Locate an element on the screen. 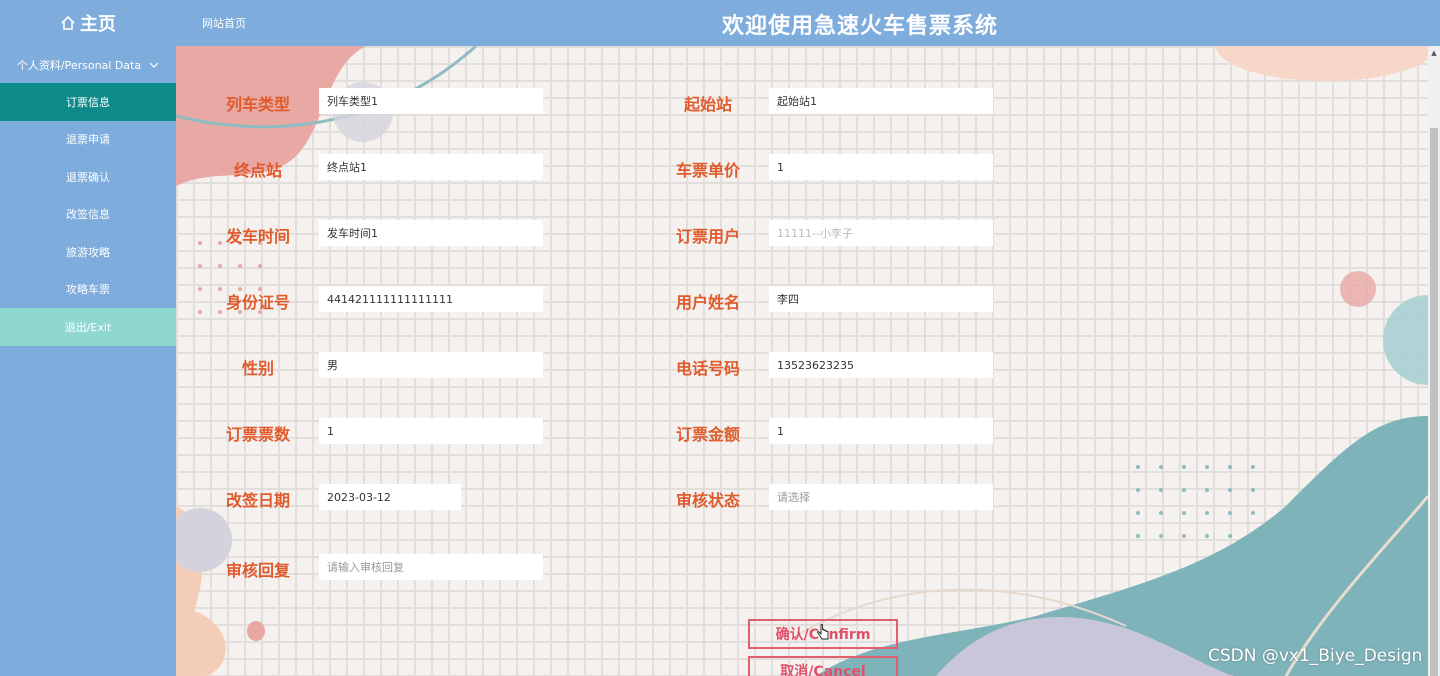 Image resolution: width=1440 pixels, height=676 pixels. vertical-scrollbar: ▲ is located at coordinates (1434, 361).